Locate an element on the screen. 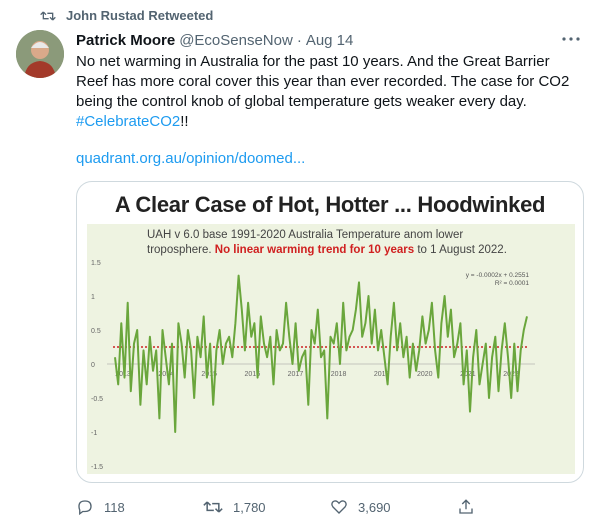 This screenshot has width=598, height=527. retweet-count: 1,780 is located at coordinates (249, 507).